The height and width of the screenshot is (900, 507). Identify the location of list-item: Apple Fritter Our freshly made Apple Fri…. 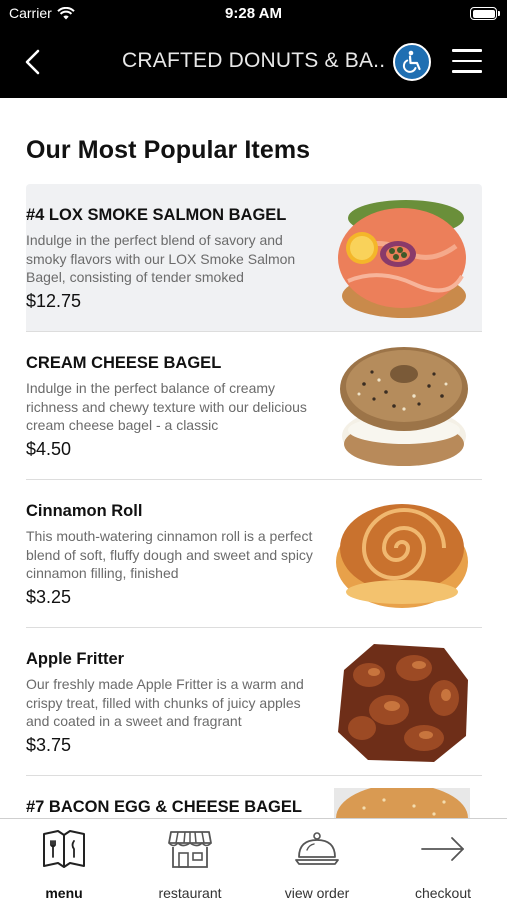
(254, 702).